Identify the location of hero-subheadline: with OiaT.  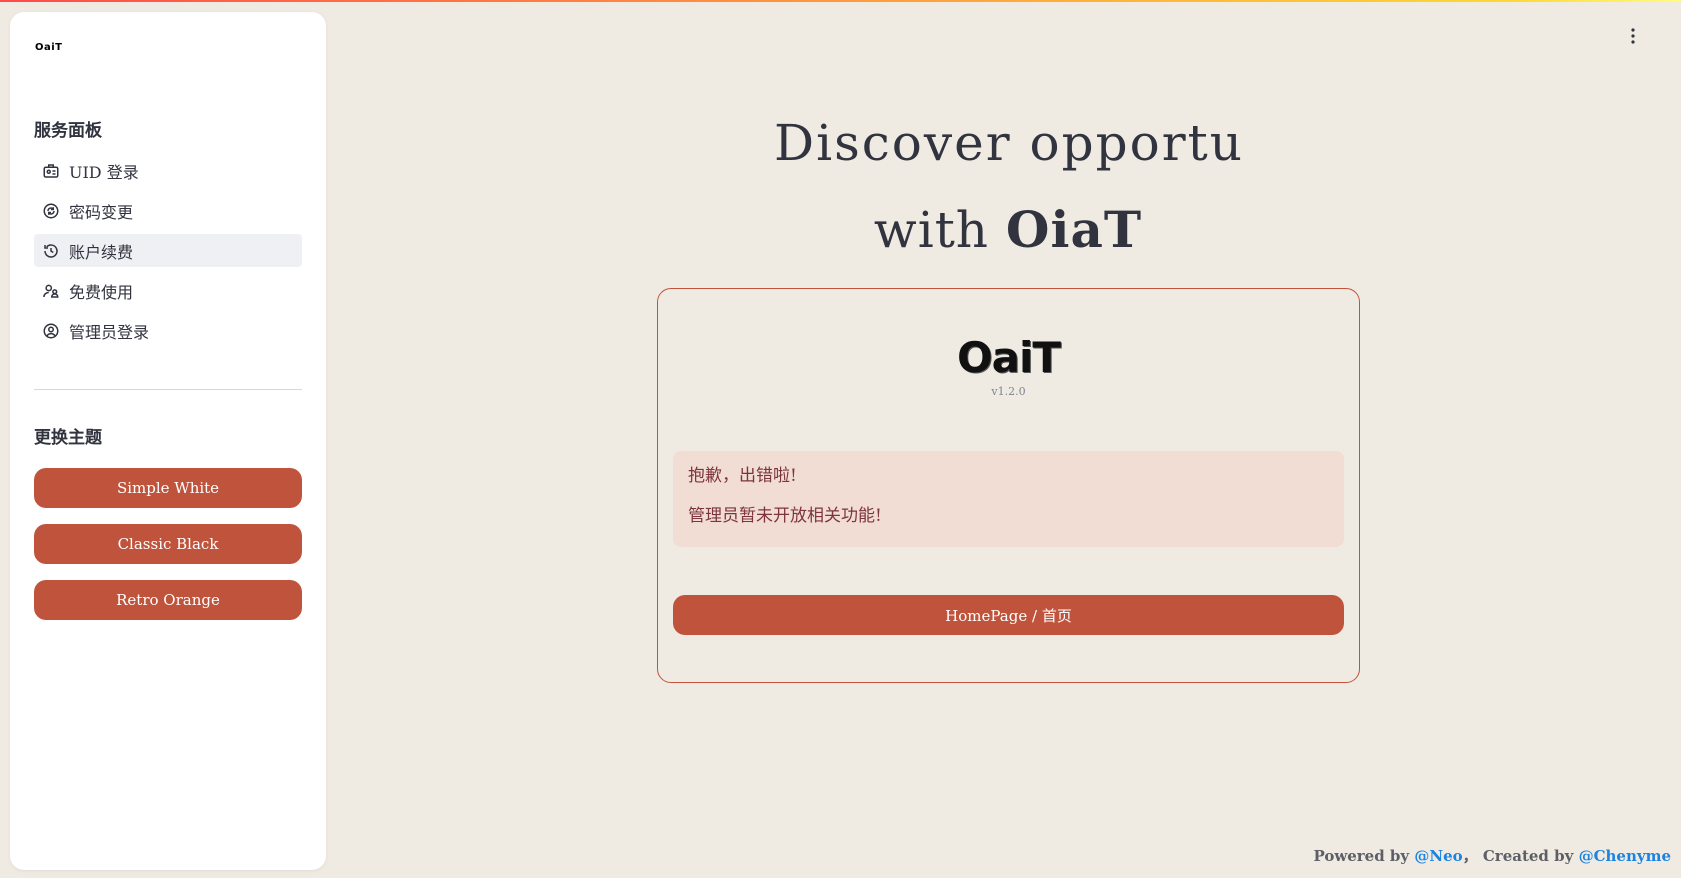
(1008, 229).